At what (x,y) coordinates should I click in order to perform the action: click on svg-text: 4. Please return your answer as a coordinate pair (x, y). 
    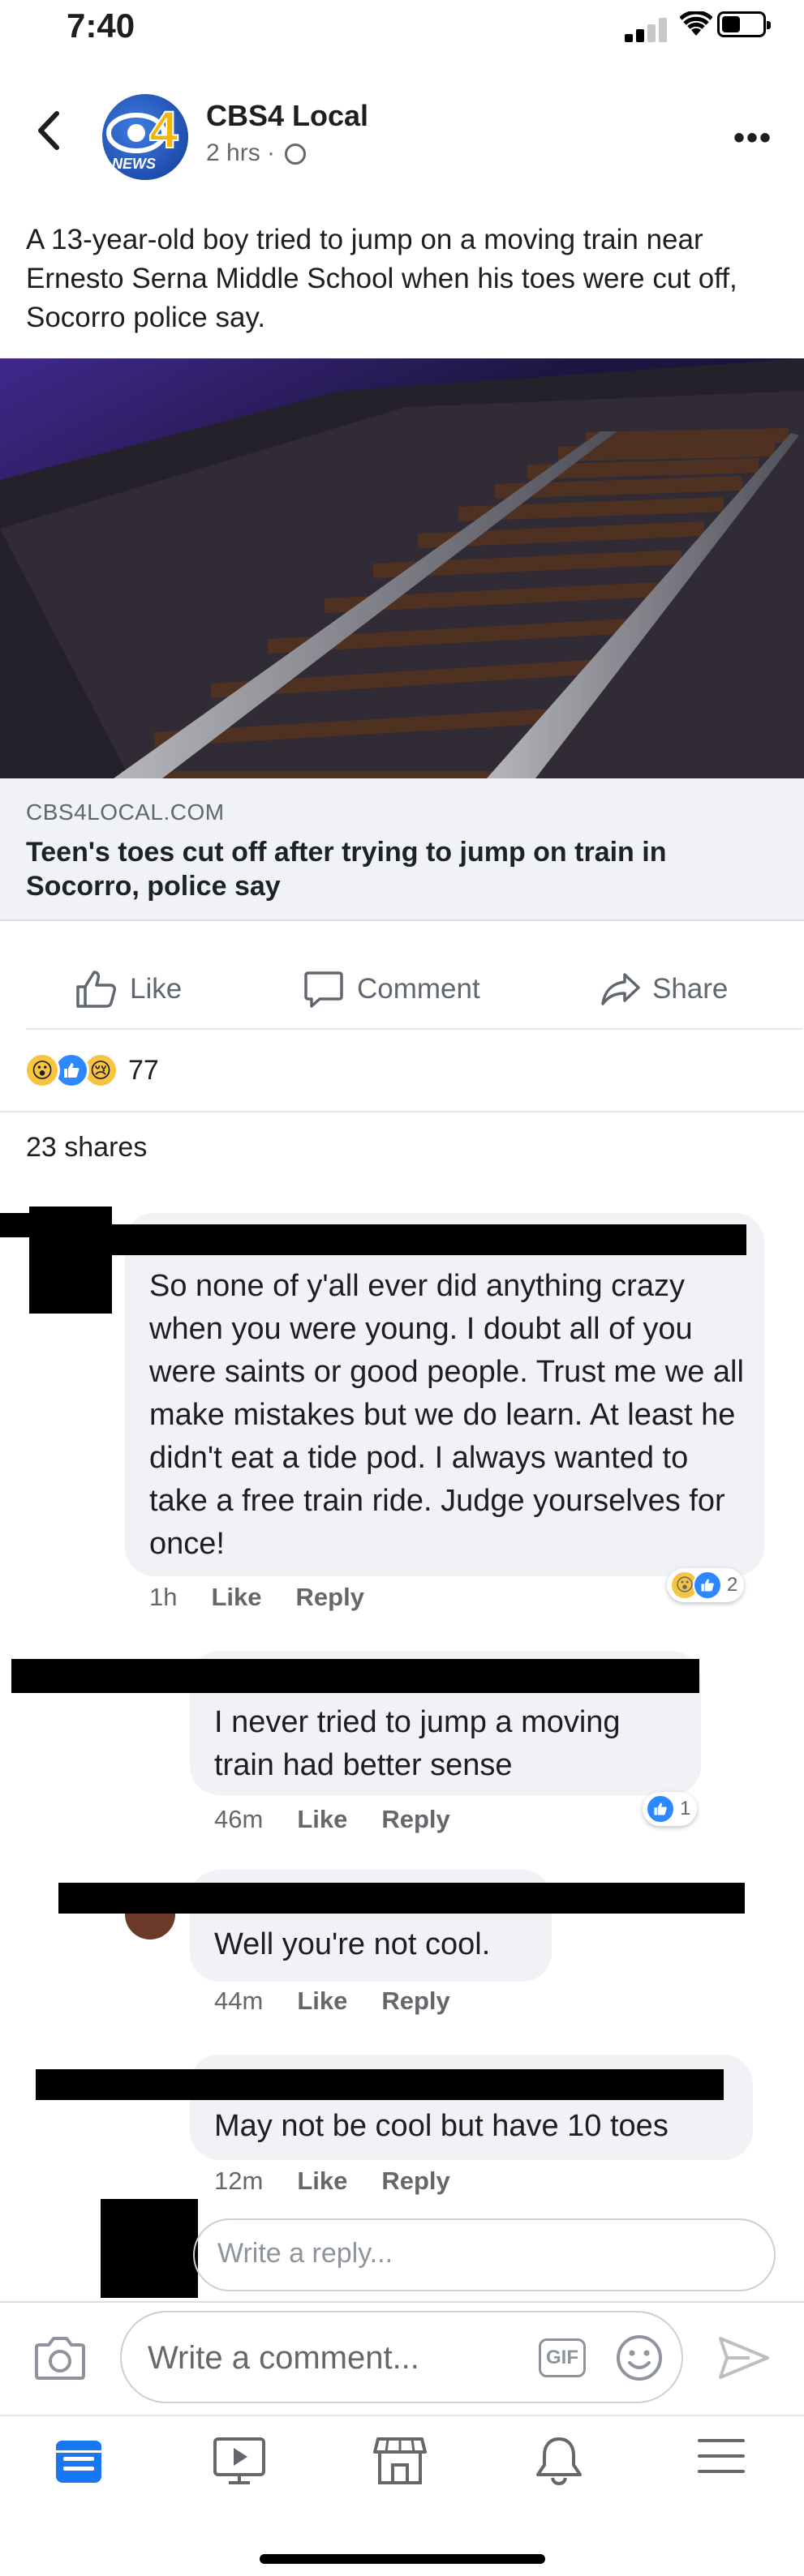
    Looking at the image, I should click on (163, 130).